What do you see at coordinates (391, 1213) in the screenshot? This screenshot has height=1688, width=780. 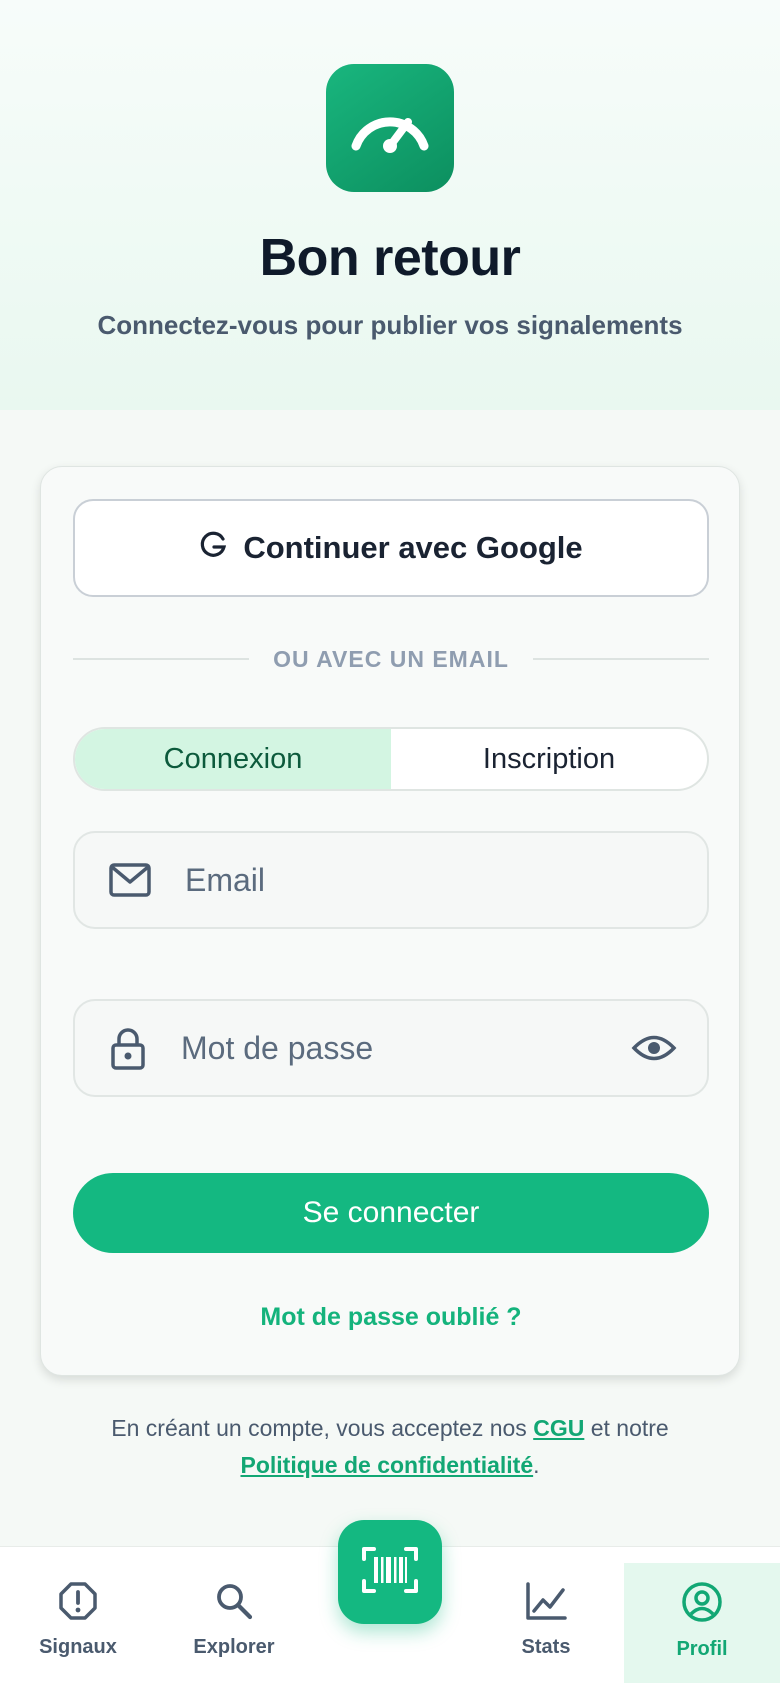 I see `login-button: Se connecter` at bounding box center [391, 1213].